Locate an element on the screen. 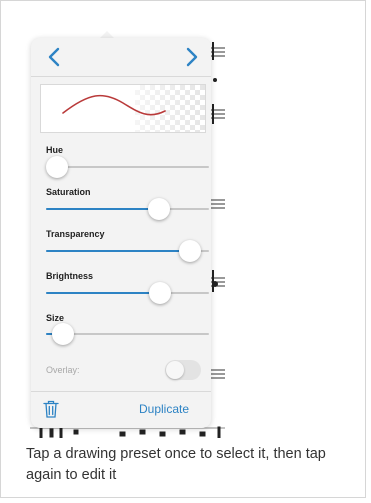  trash-icon is located at coordinates (51, 409).